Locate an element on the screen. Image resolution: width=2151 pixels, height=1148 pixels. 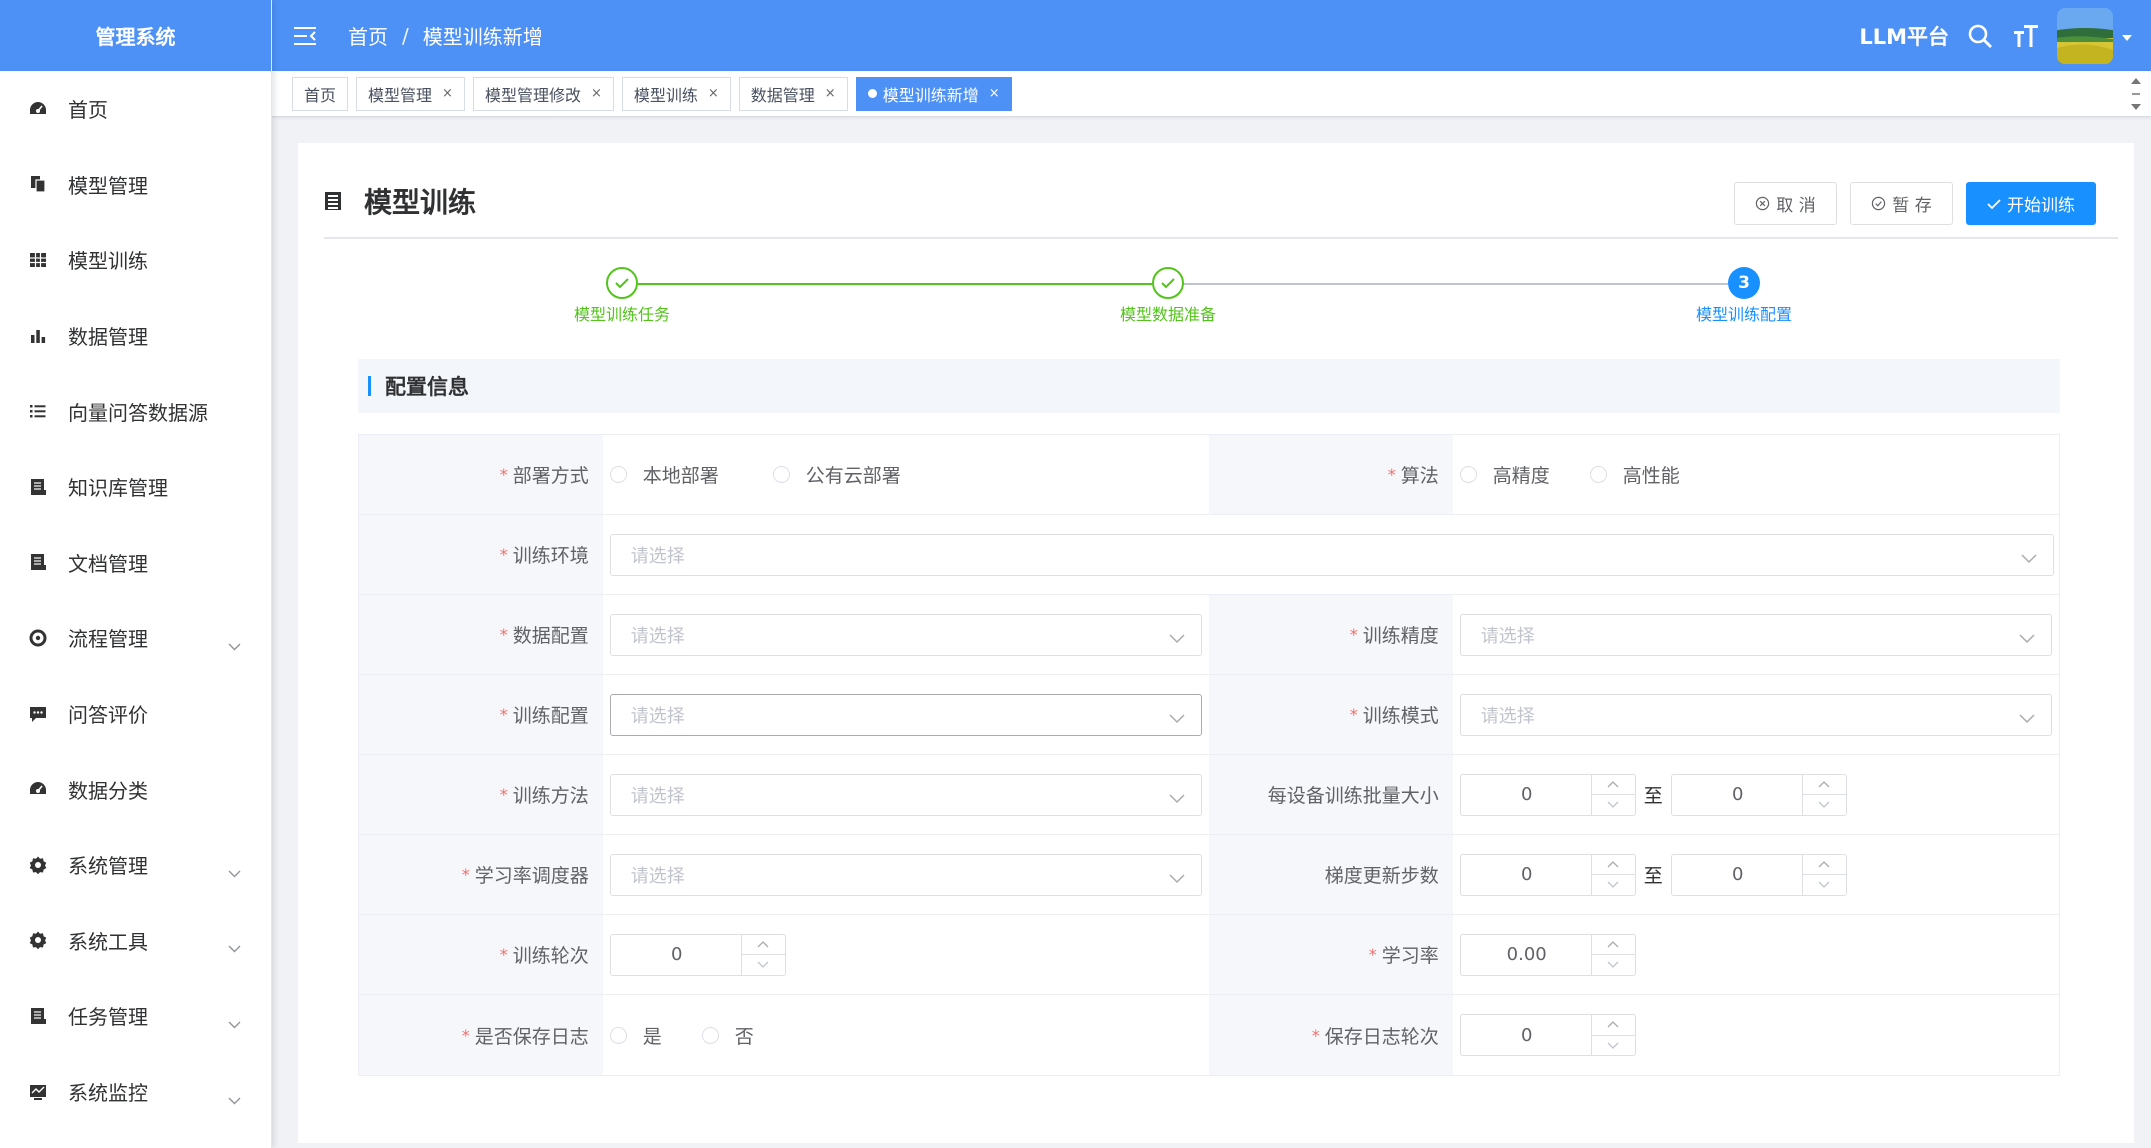
sidebar-item-label: 系统监控 is located at coordinates (108, 1093).